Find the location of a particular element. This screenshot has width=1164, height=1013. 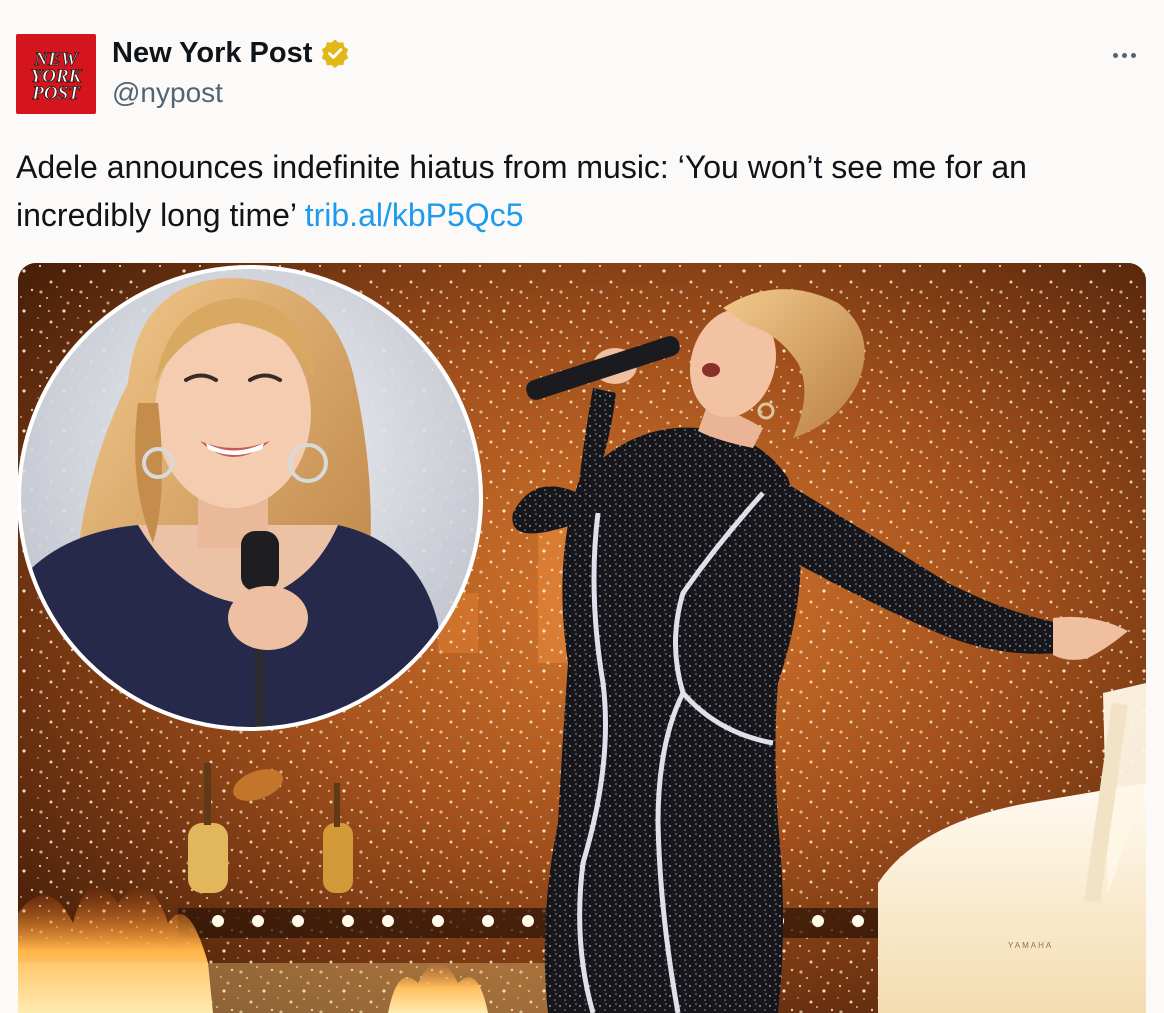

author-display-name: New York Post is located at coordinates (231, 53).